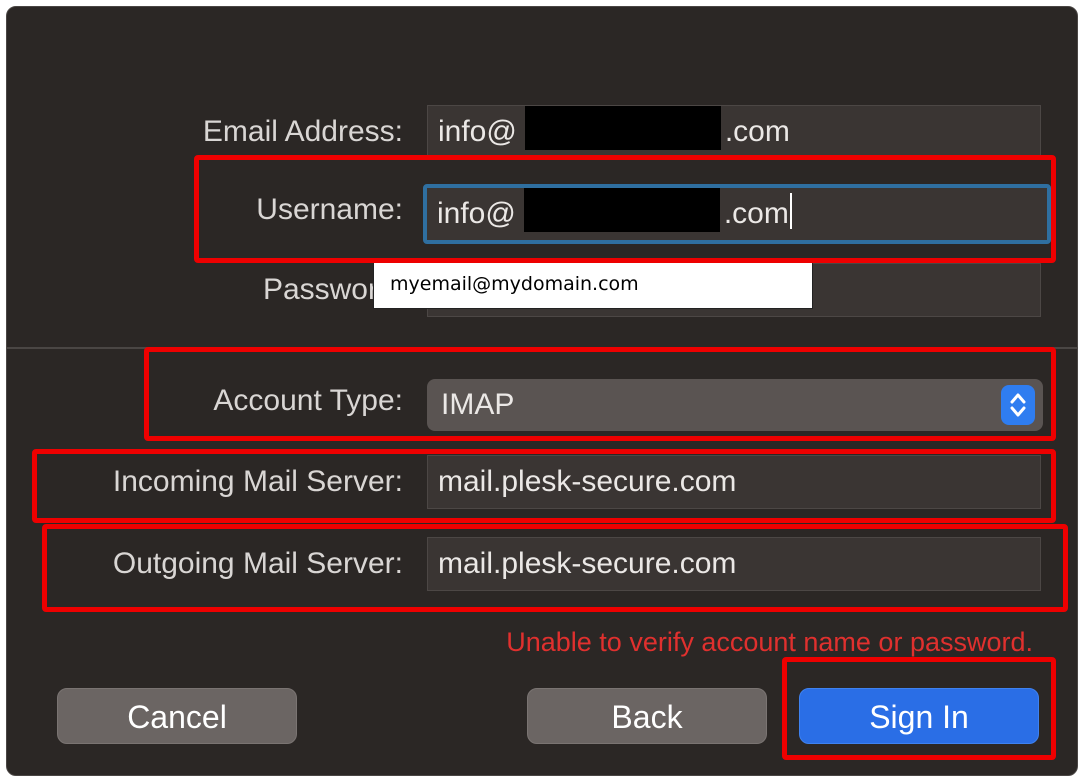 The width and height of the screenshot is (1080, 778). I want to click on username-field: info@ .com, so click(737, 214).